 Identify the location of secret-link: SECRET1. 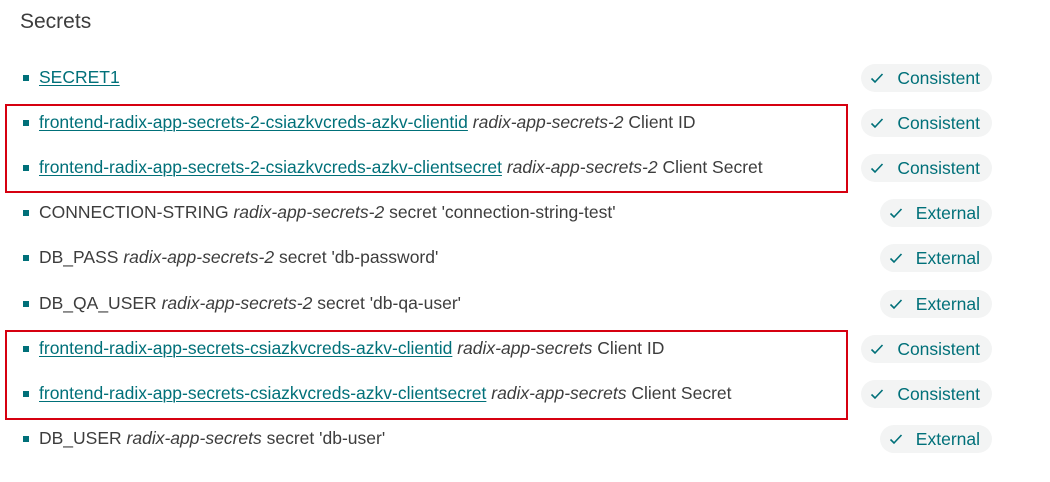
(79, 77).